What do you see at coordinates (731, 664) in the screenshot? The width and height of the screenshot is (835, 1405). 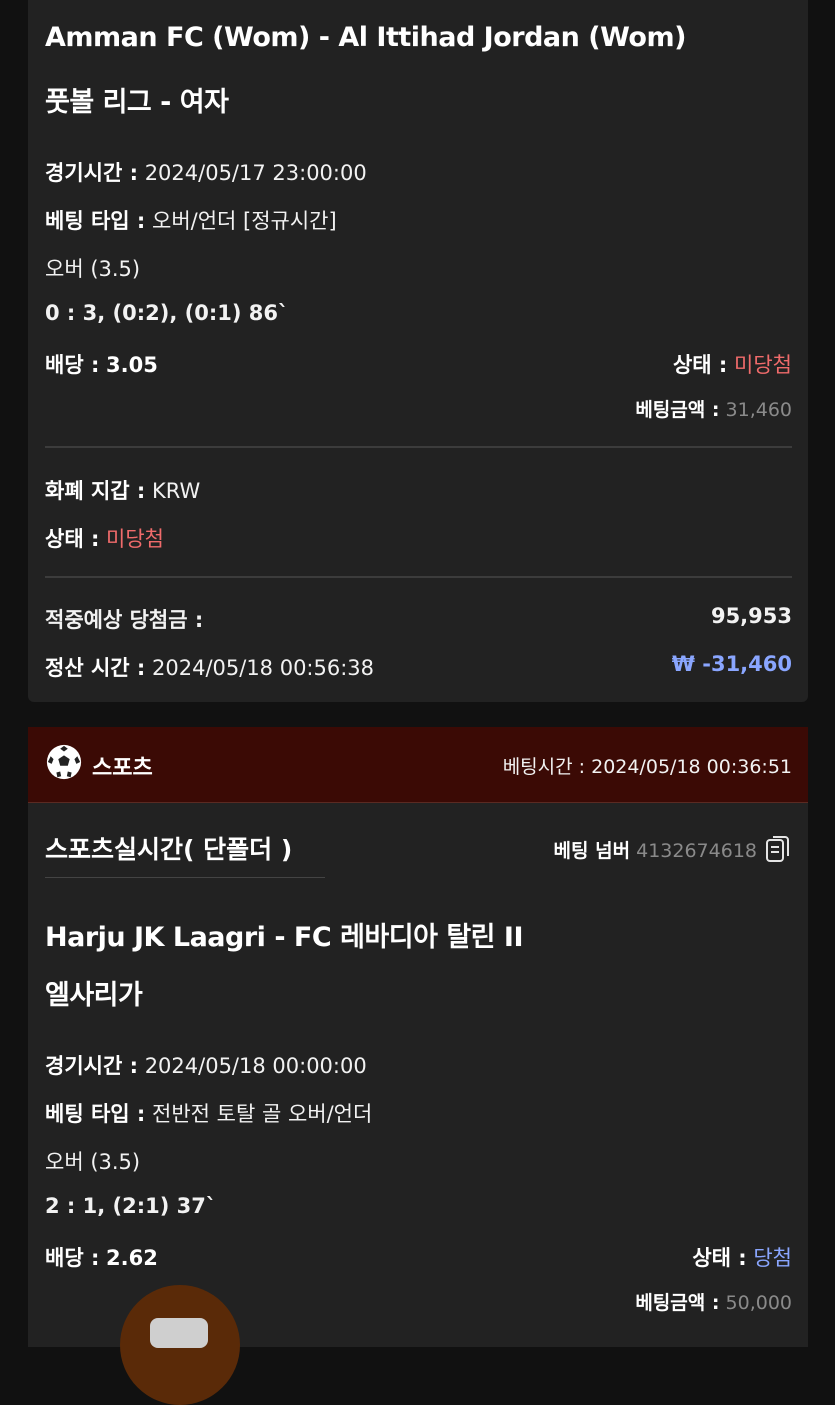 I see `settle-amount: ₩ -31,460` at bounding box center [731, 664].